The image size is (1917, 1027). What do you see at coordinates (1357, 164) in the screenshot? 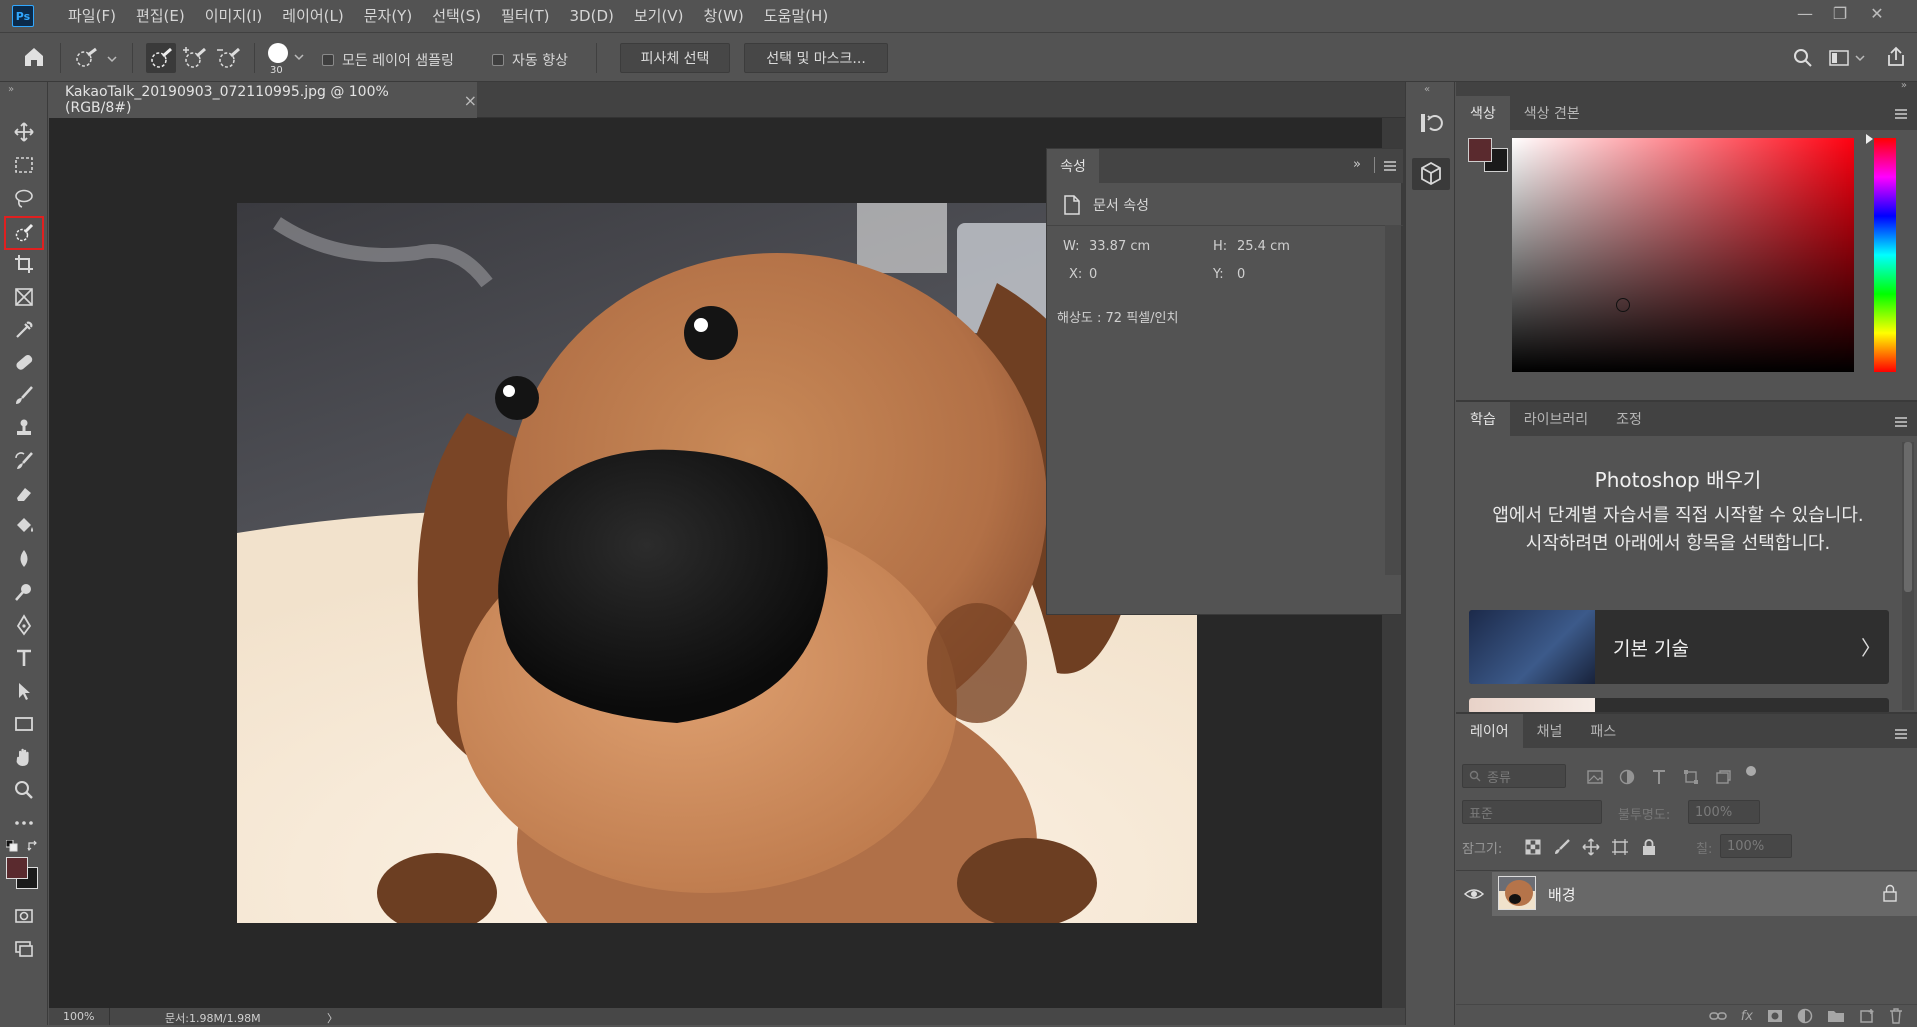
I see `panel-collapse-icon: »` at bounding box center [1357, 164].